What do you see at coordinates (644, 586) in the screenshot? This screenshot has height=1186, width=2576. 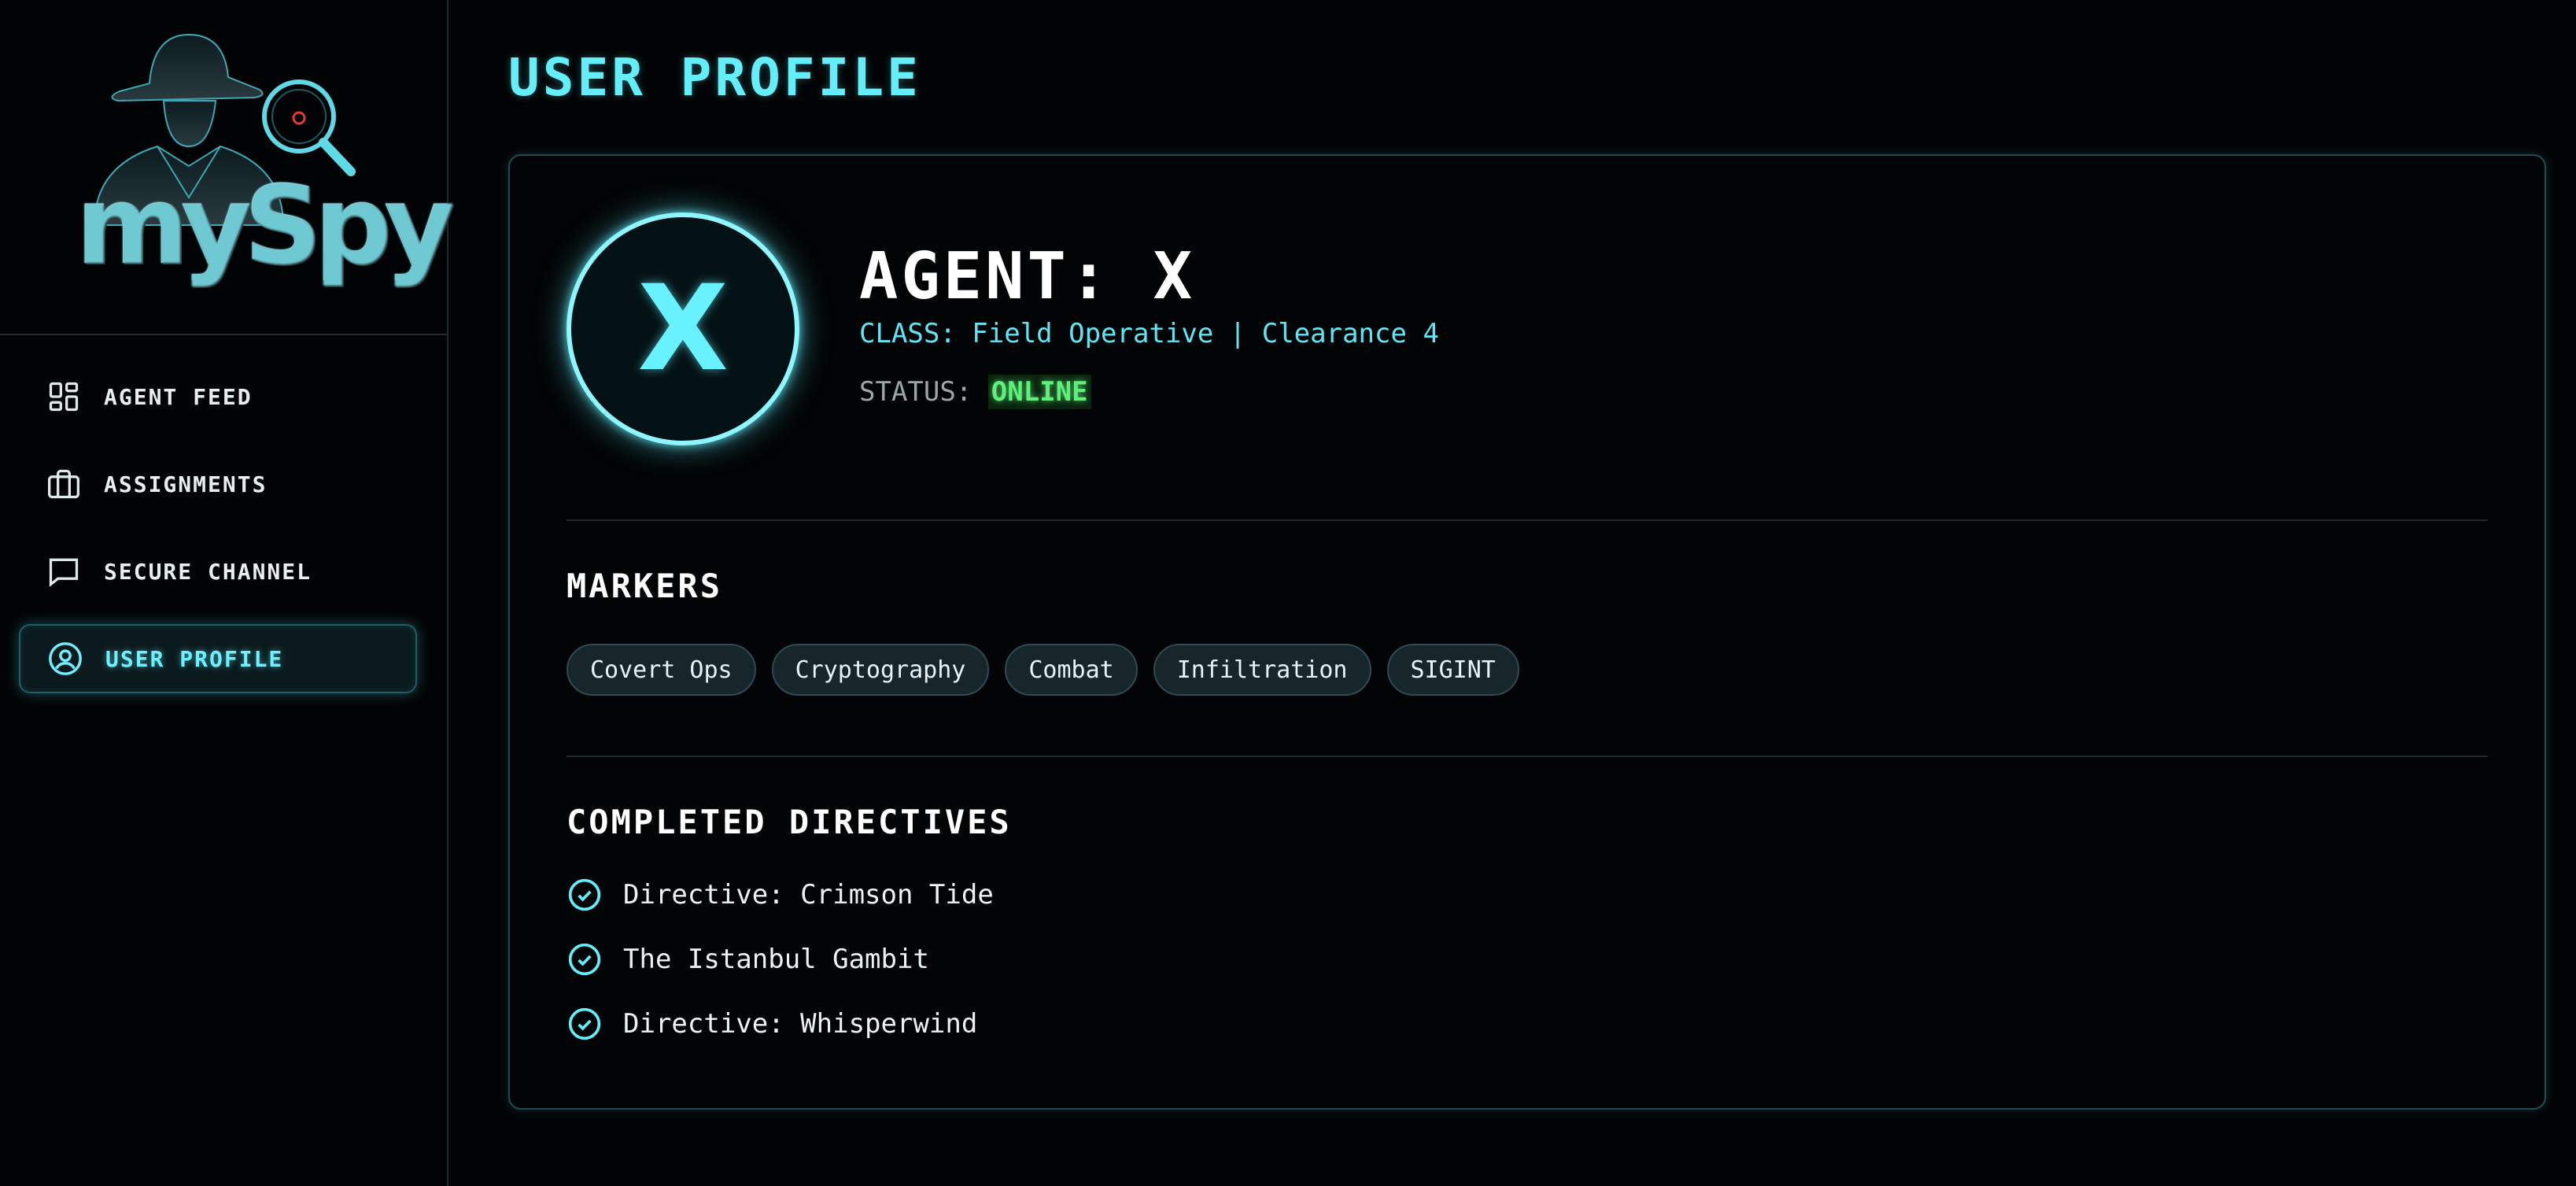 I see `markers-title: MARKERS` at bounding box center [644, 586].